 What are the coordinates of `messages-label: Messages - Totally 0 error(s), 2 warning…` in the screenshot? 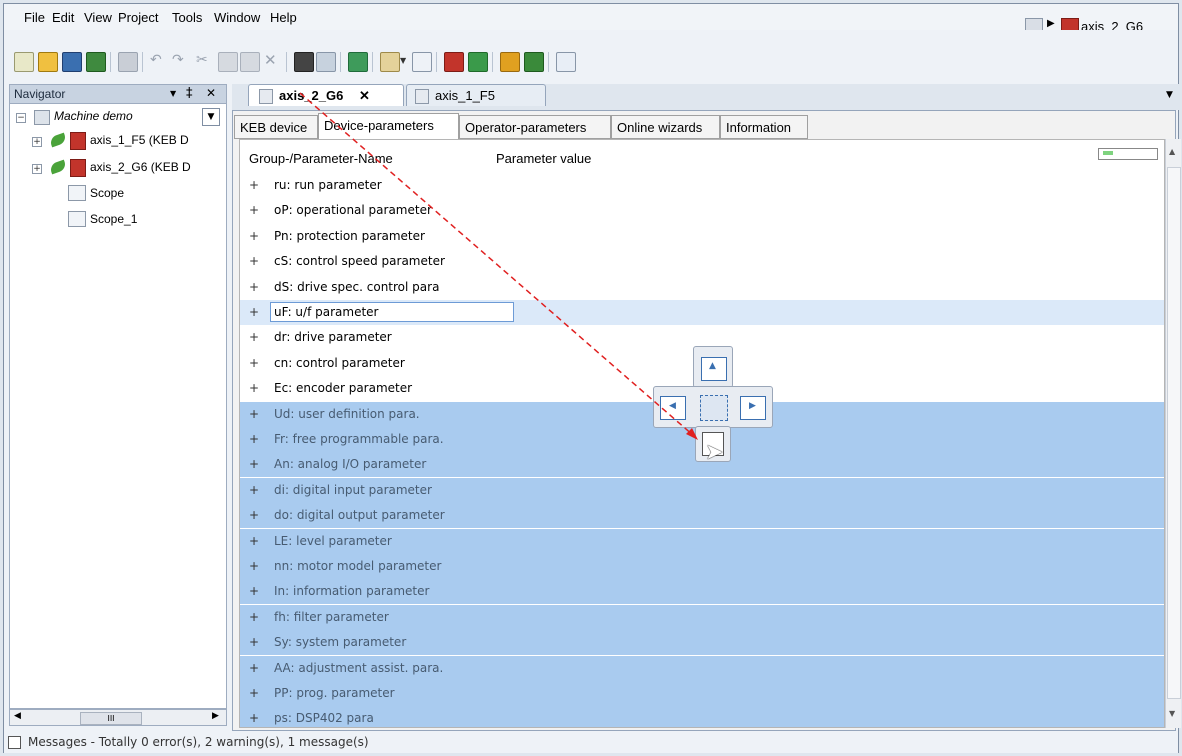 It's located at (198, 742).